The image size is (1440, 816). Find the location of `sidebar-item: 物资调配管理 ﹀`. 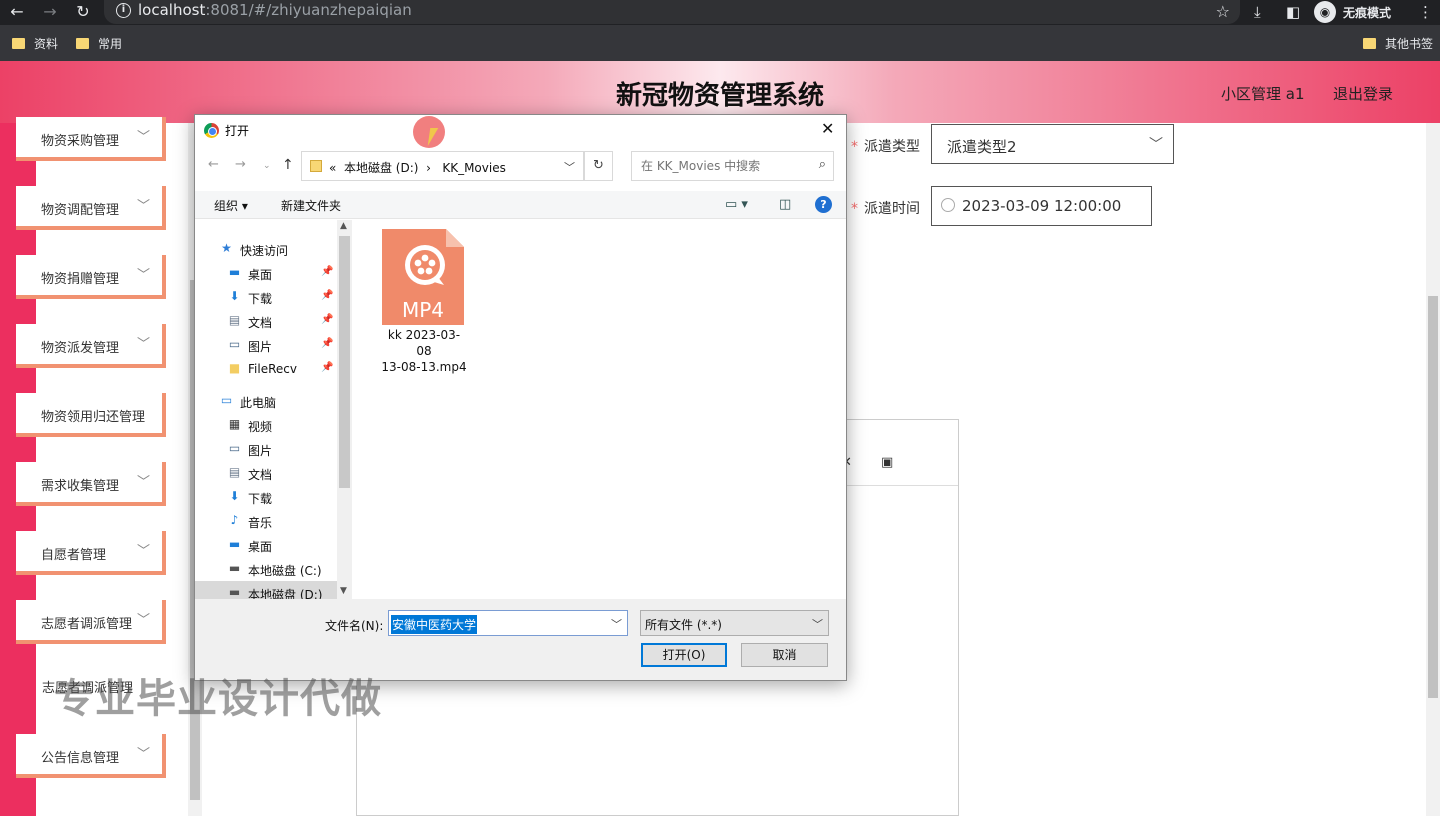

sidebar-item: 物资调配管理 ﹀ is located at coordinates (91, 208).